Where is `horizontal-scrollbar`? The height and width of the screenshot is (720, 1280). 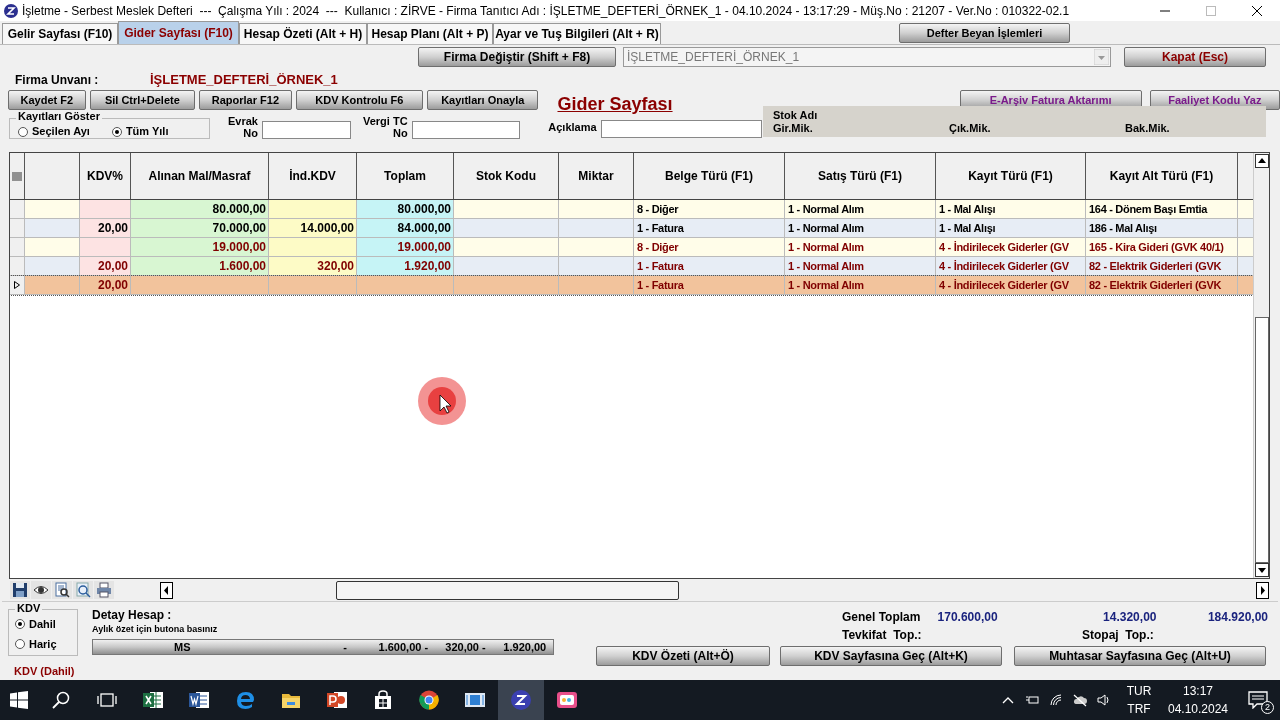
horizontal-scrollbar is located at coordinates (714, 590).